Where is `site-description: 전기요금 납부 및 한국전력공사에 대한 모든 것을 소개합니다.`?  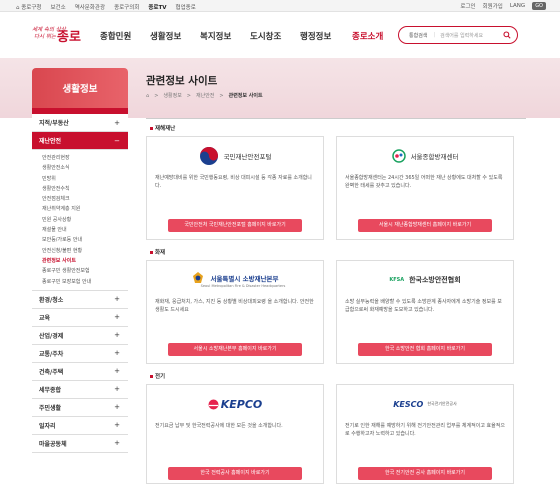 site-description: 전기요금 납부 및 한국전력공사에 대한 모든 것을 소개합니다. is located at coordinates (219, 426).